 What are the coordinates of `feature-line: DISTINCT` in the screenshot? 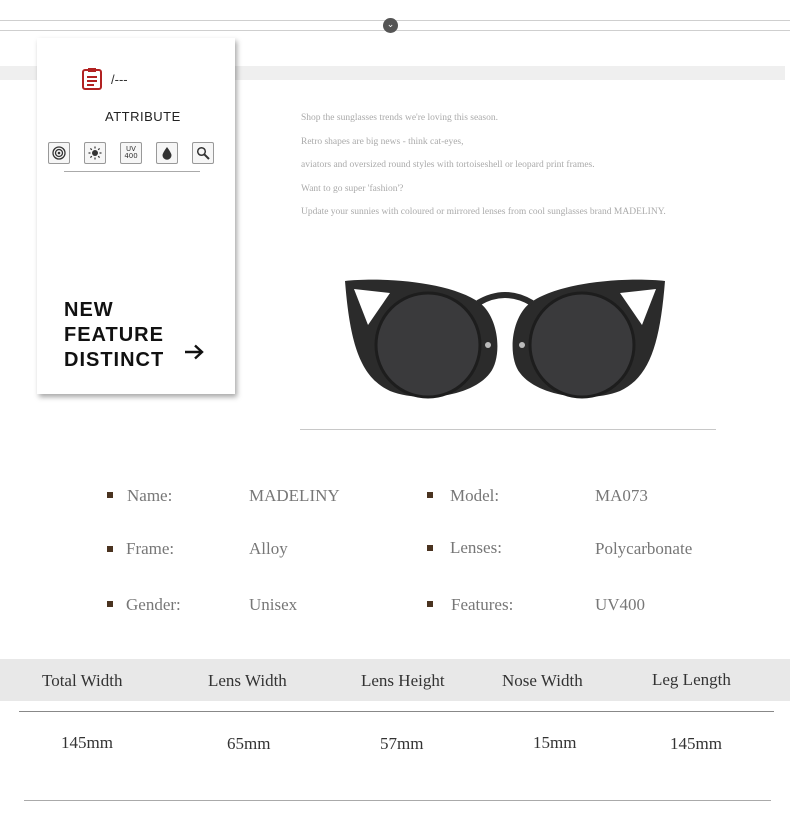 It's located at (114, 360).